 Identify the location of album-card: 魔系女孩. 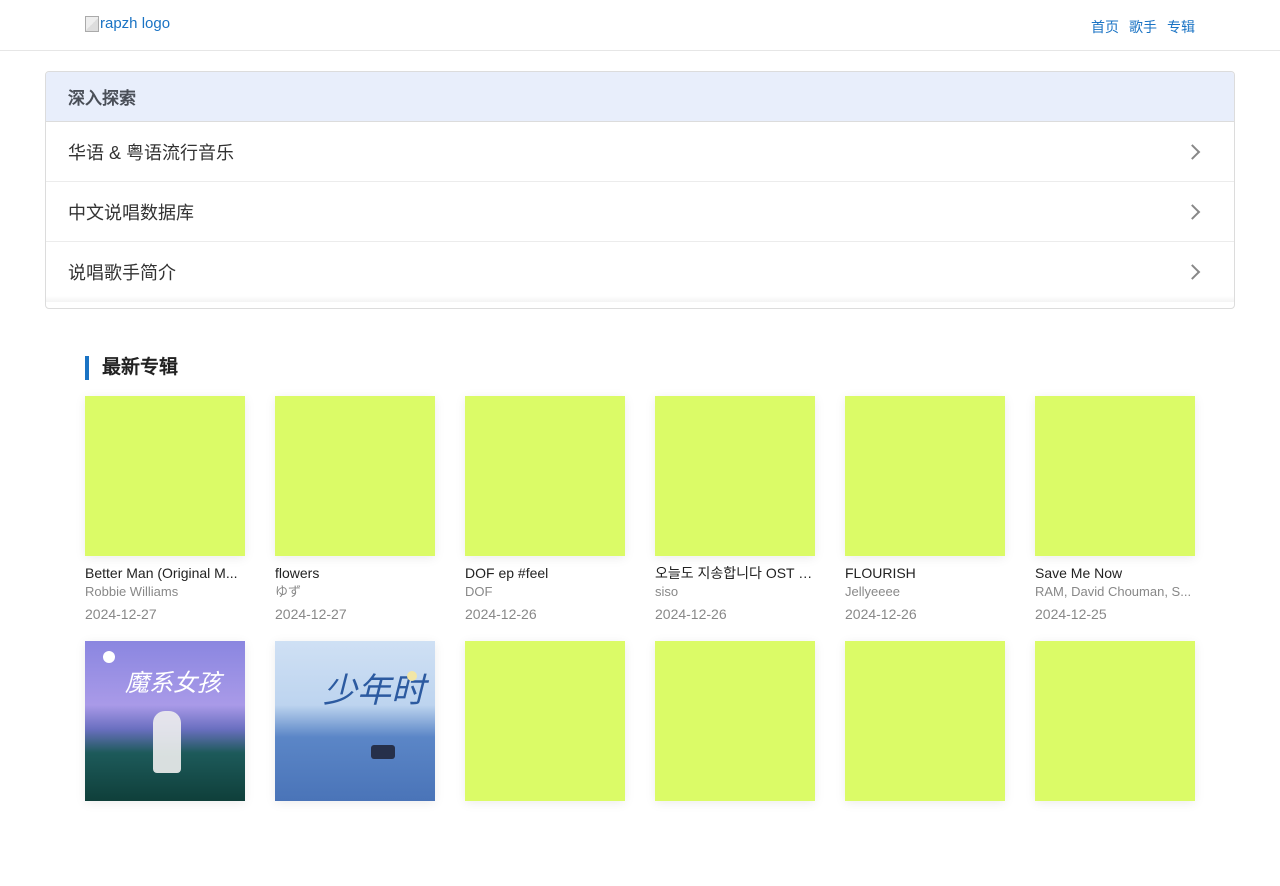
(165, 763).